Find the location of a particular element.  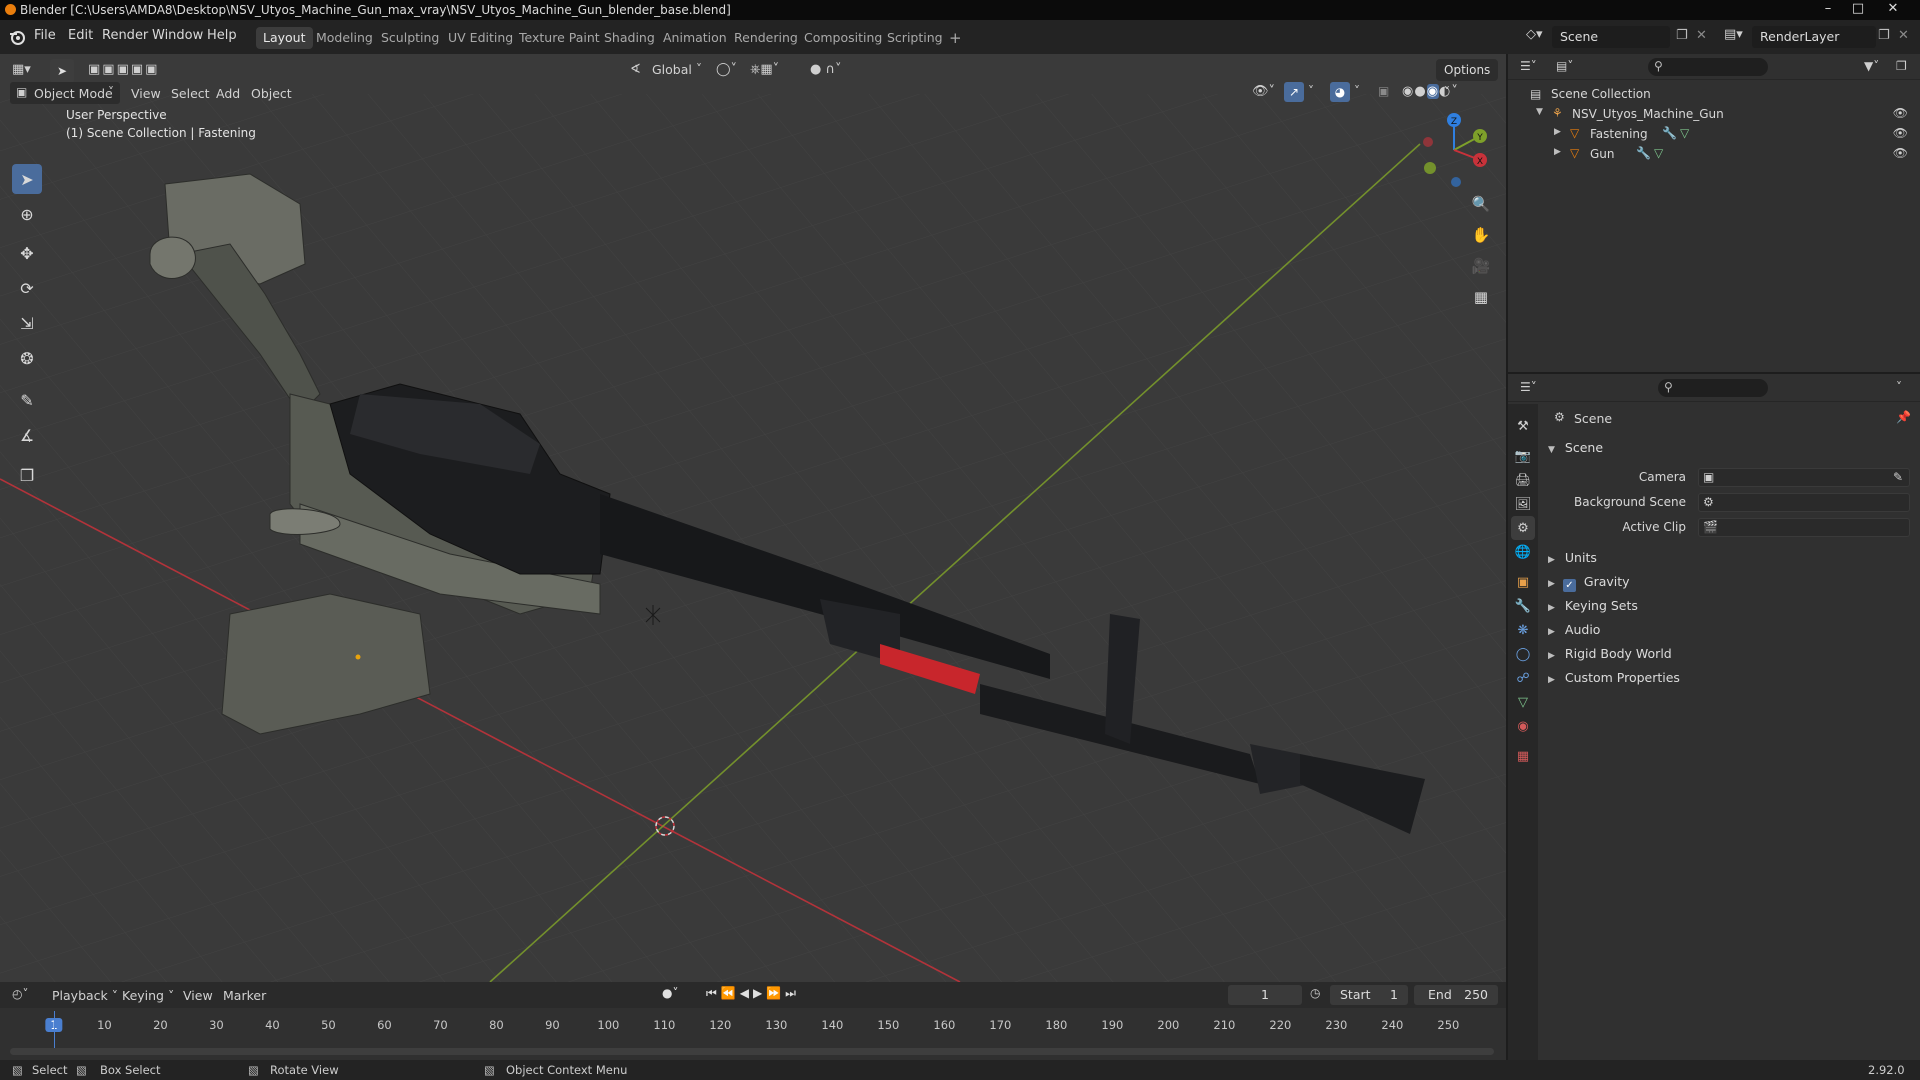

transform-orientation-dropdown: Global is located at coordinates (672, 69).